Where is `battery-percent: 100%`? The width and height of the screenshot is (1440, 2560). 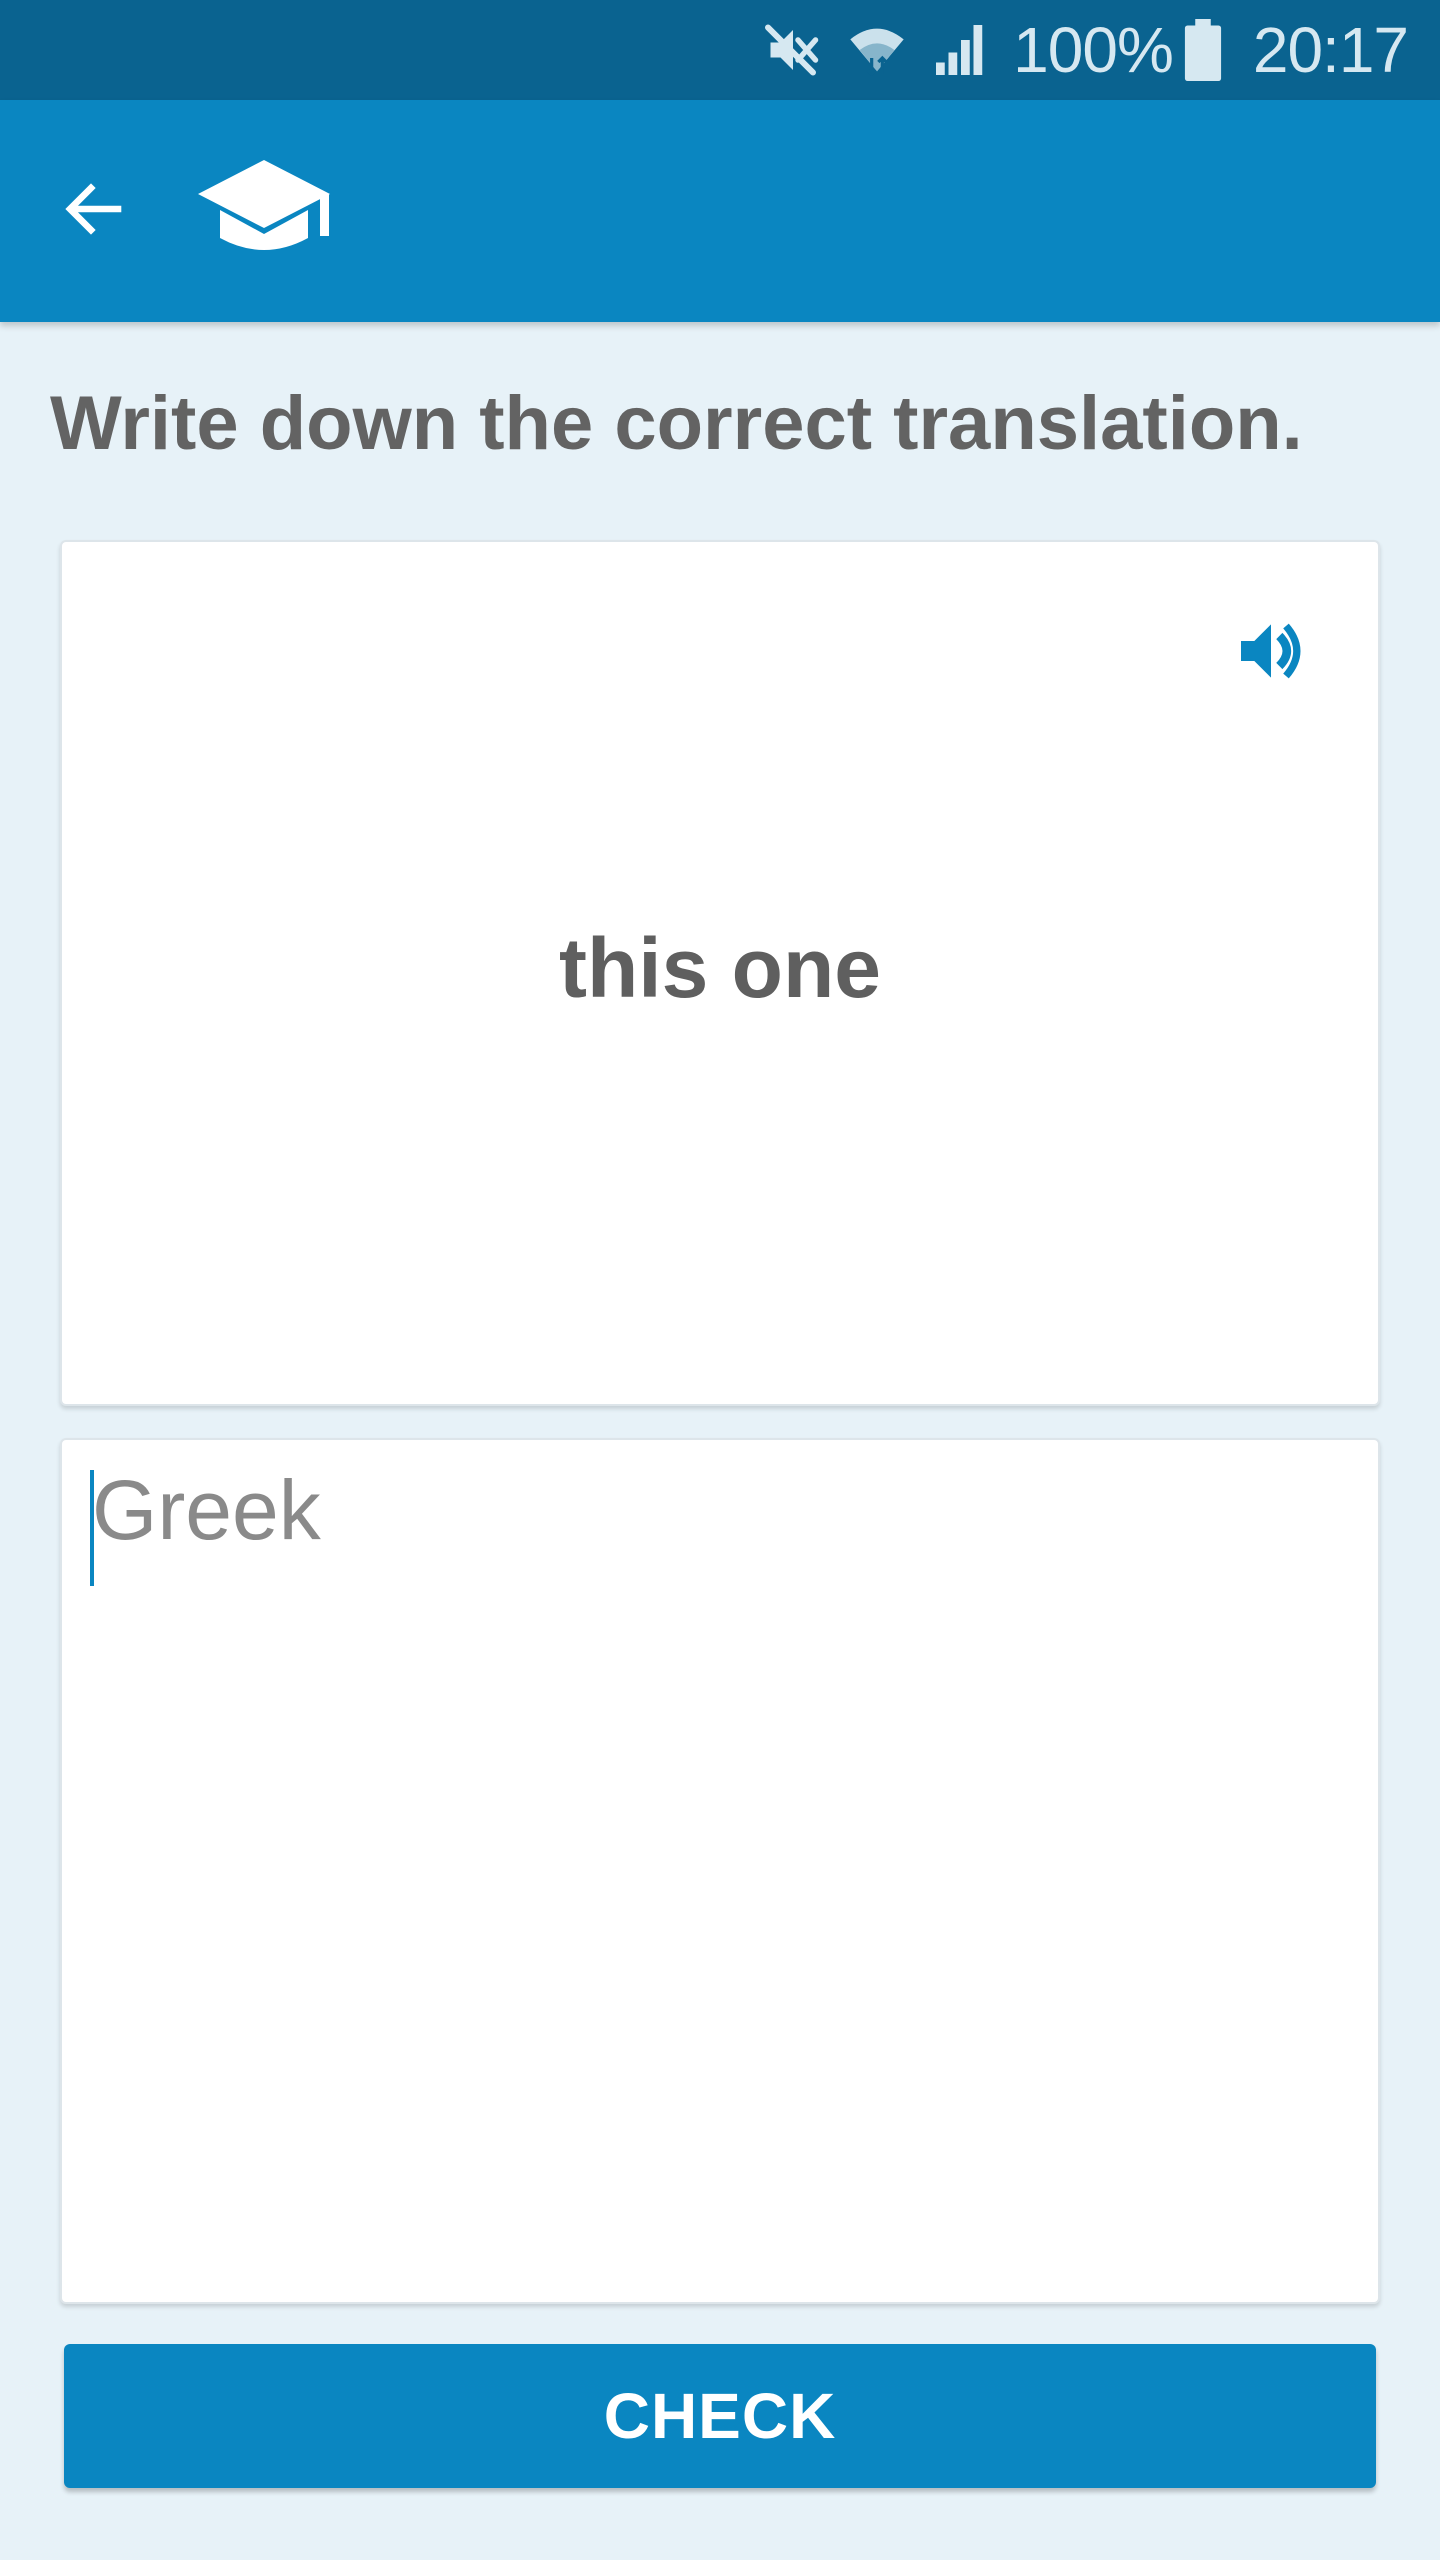 battery-percent: 100% is located at coordinates (1093, 50).